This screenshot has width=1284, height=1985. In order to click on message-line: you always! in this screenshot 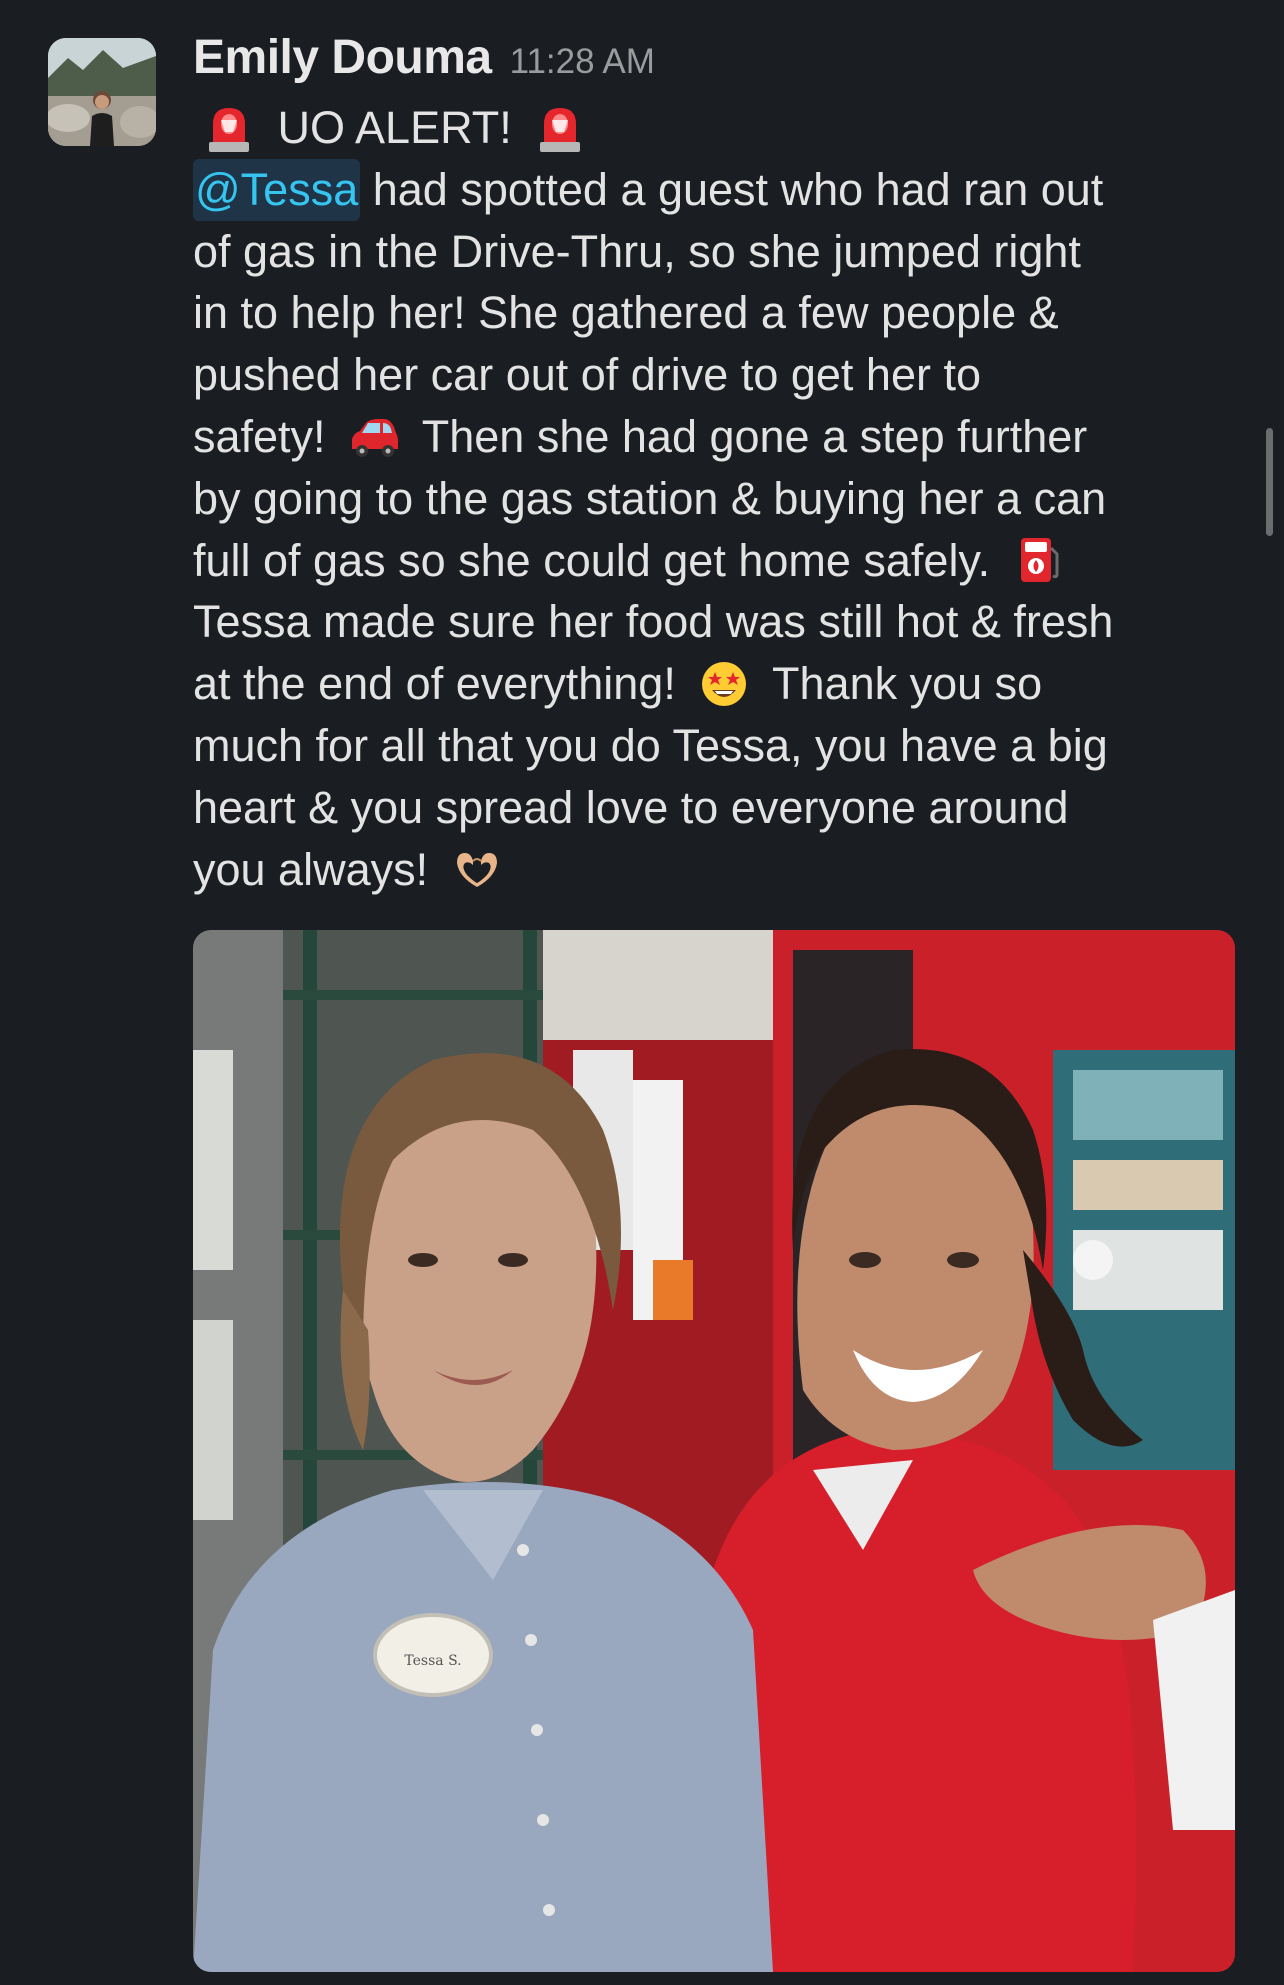, I will do `click(713, 870)`.